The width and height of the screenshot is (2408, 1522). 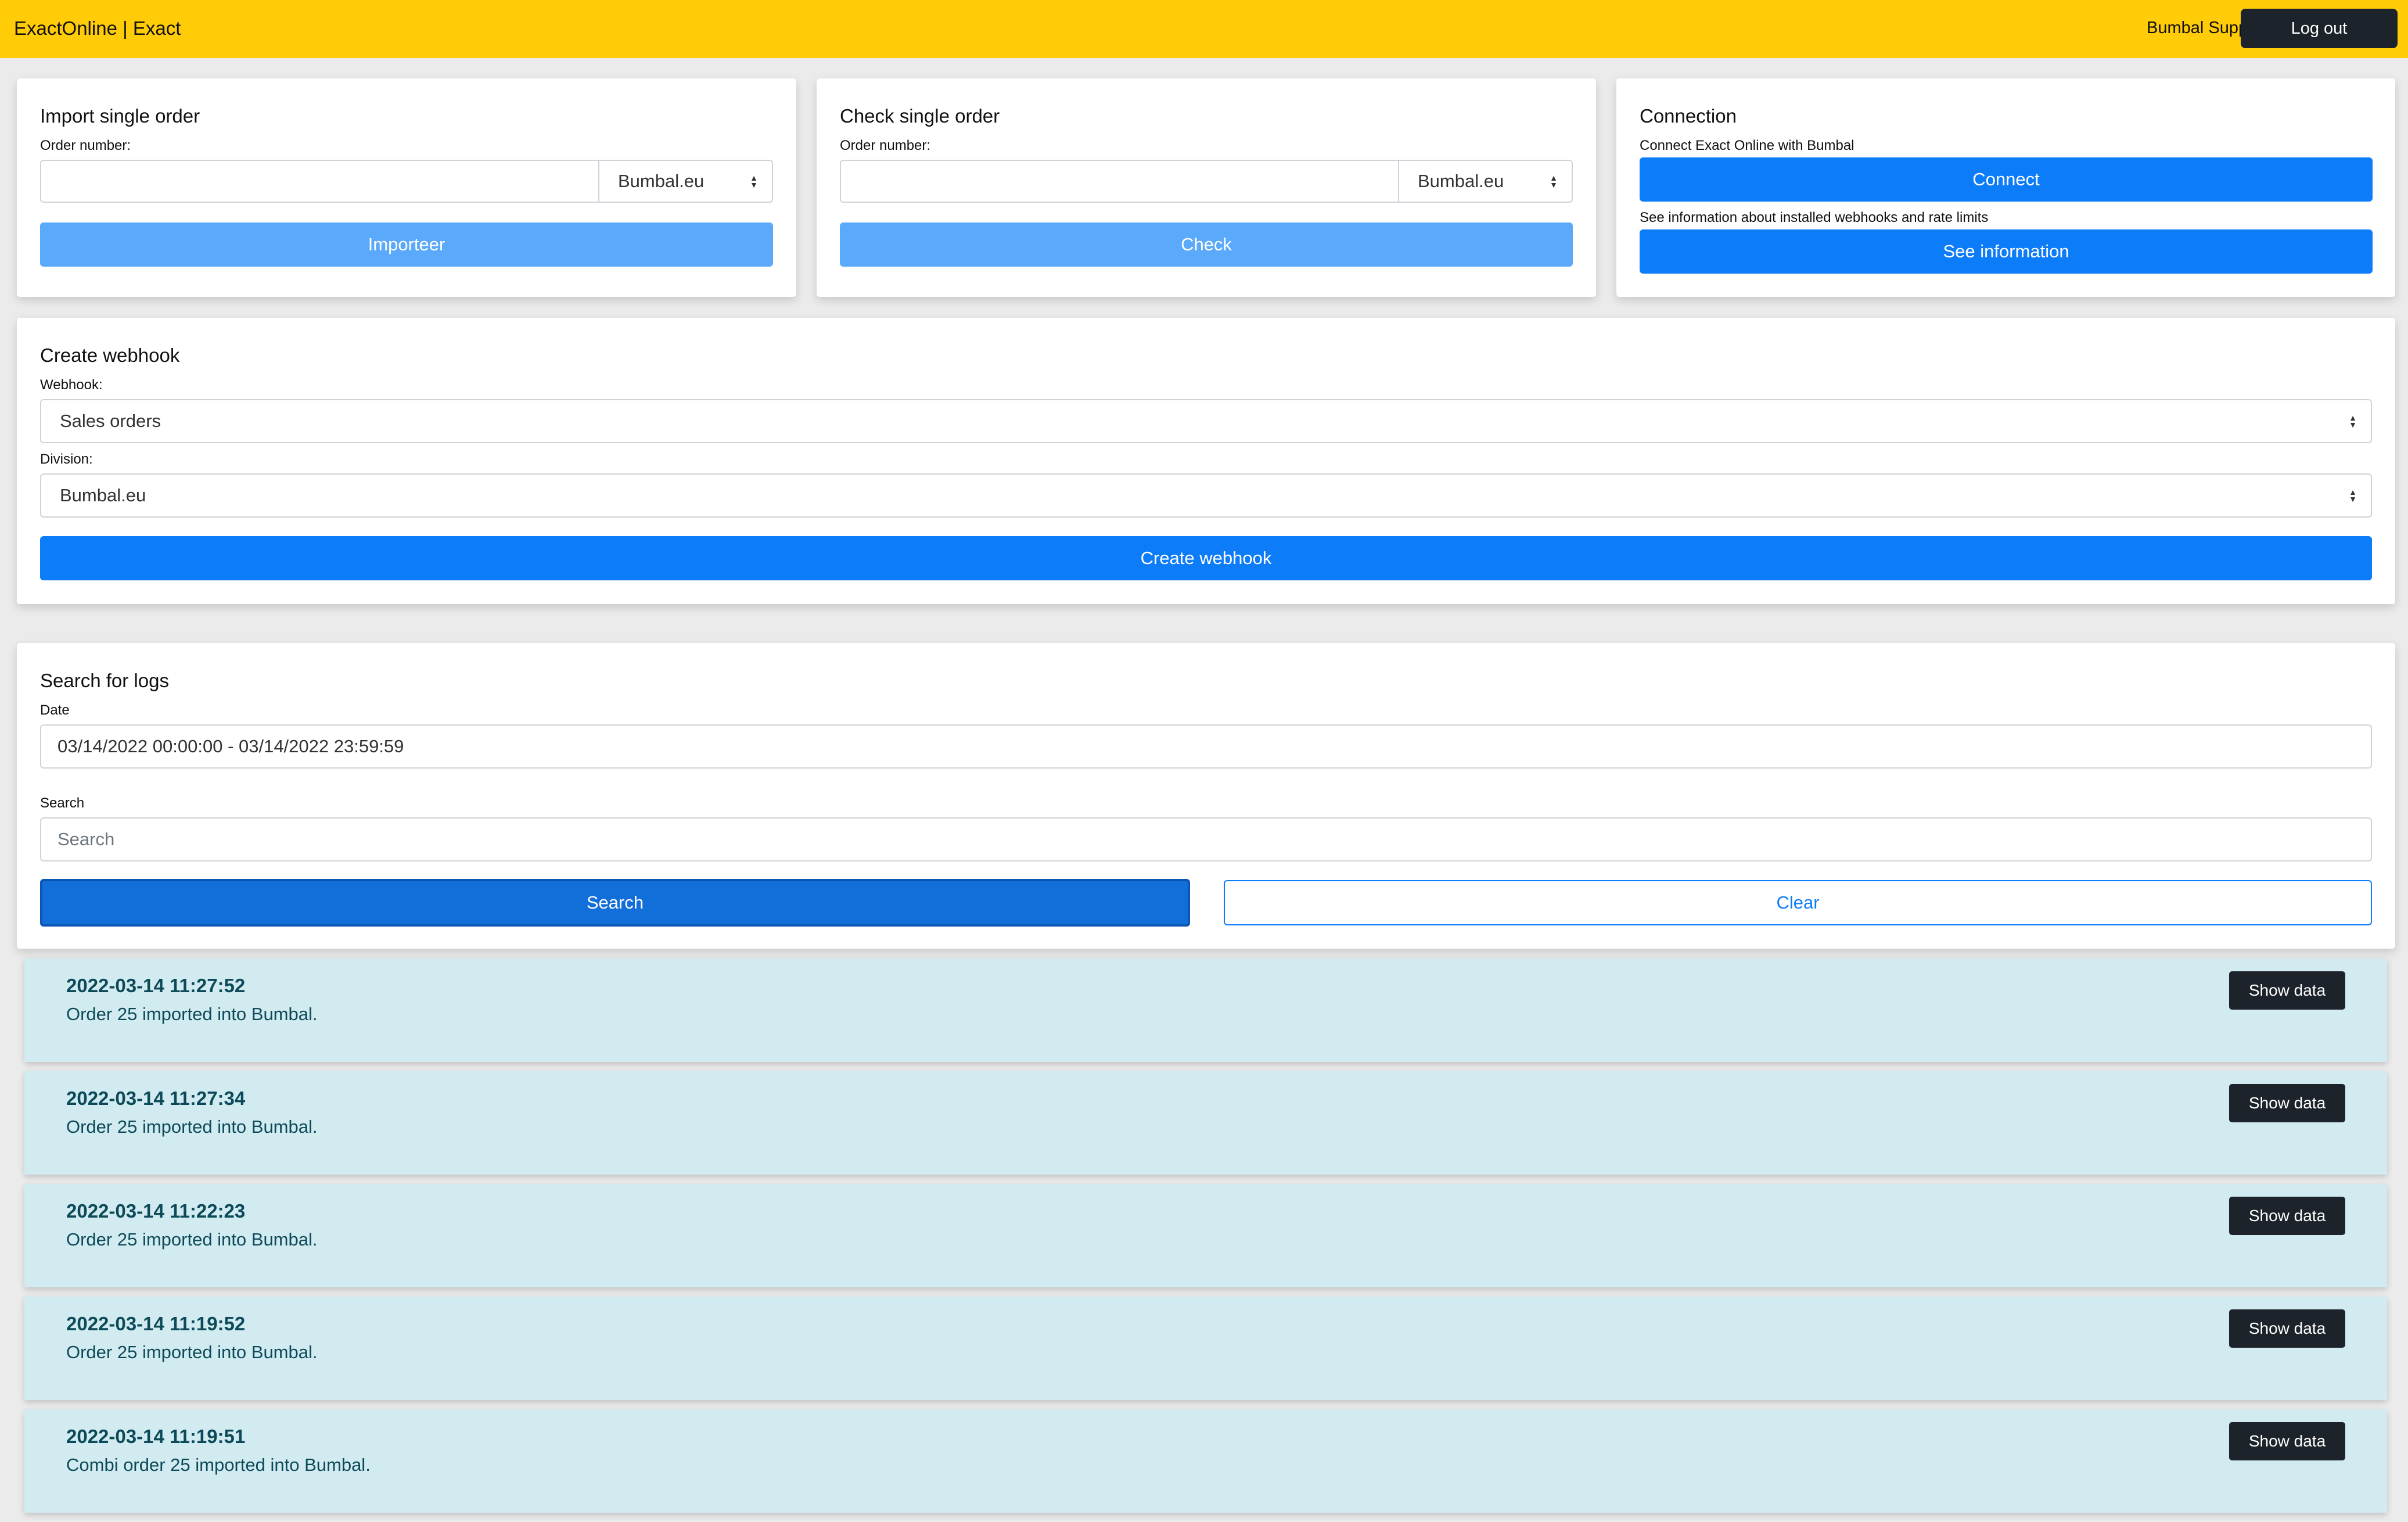 I want to click on log-message: Combi order 25 imported into Bumbal., so click(x=218, y=1465).